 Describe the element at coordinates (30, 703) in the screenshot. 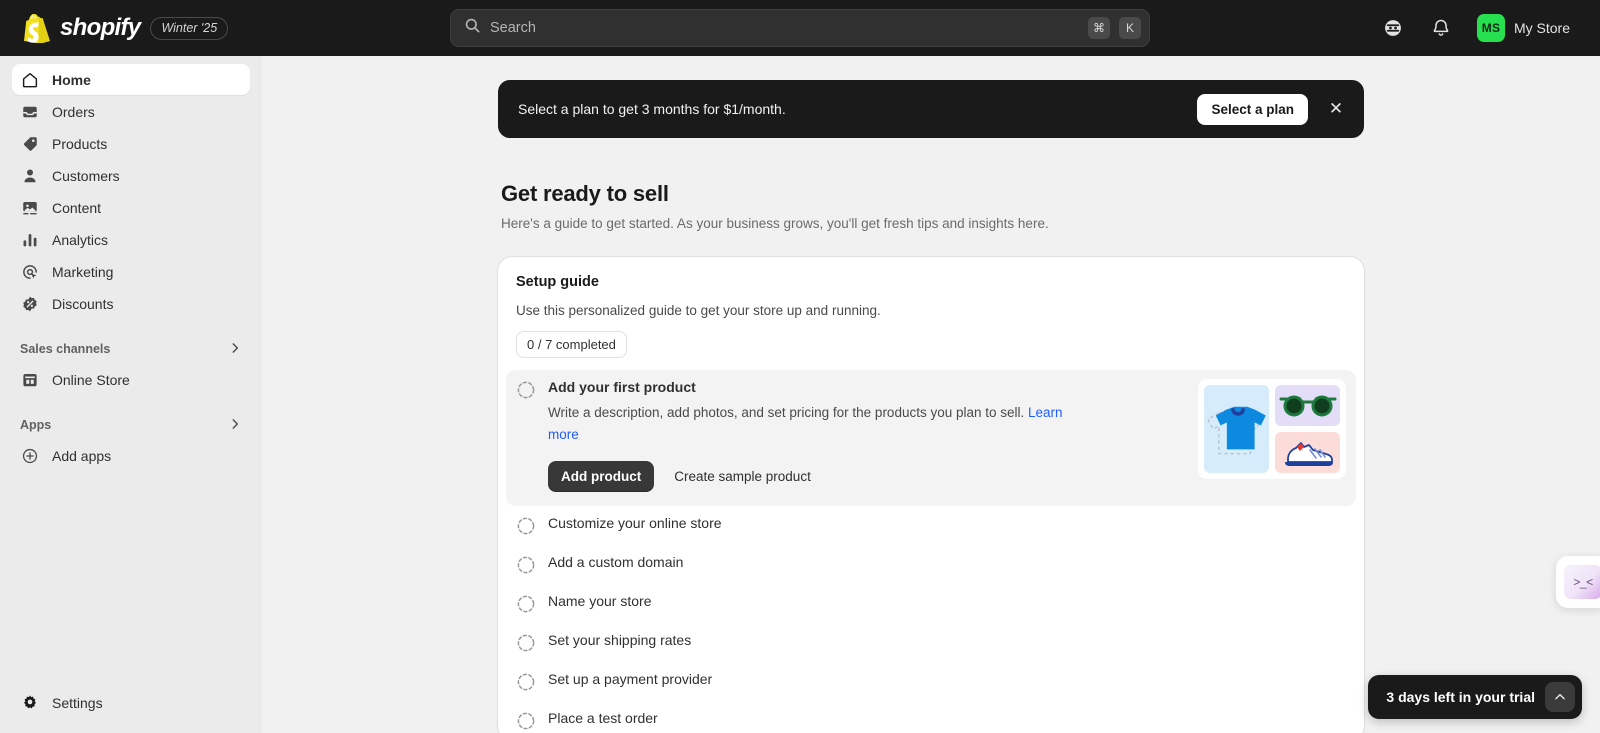

I see `gear-icon` at that location.